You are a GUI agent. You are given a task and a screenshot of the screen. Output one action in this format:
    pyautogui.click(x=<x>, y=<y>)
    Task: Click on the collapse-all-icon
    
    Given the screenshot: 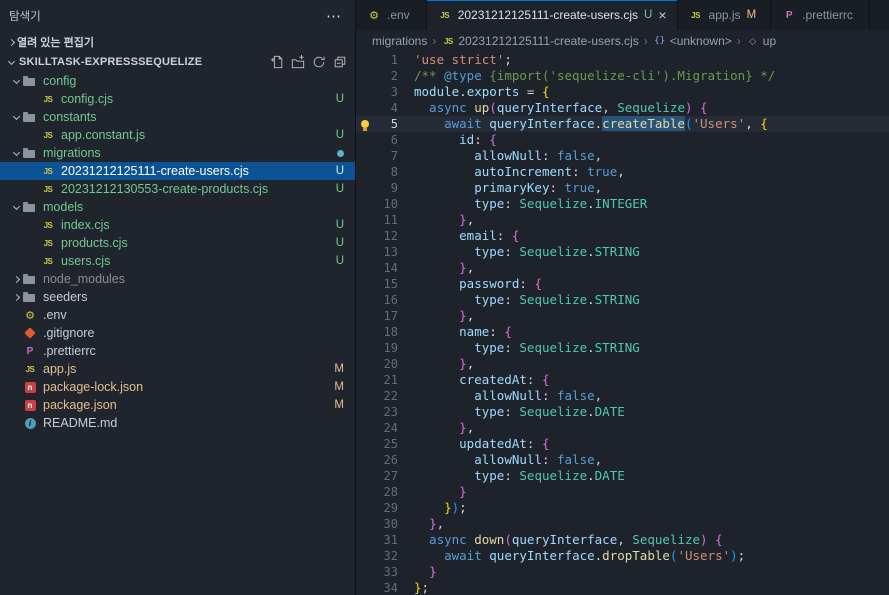 What is the action you would take?
    pyautogui.click(x=340, y=62)
    